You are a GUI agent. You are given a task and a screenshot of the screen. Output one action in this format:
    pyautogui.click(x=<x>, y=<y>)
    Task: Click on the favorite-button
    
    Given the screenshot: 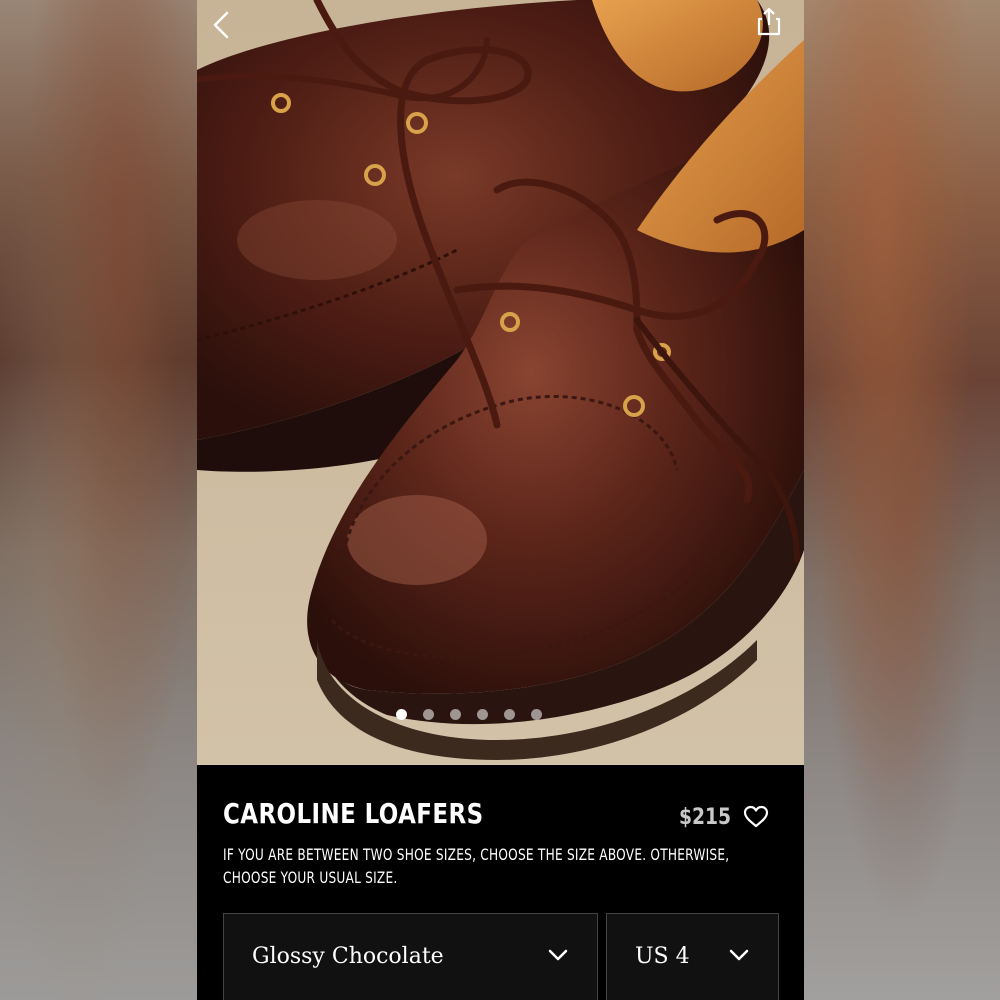 What is the action you would take?
    pyautogui.click(x=756, y=817)
    